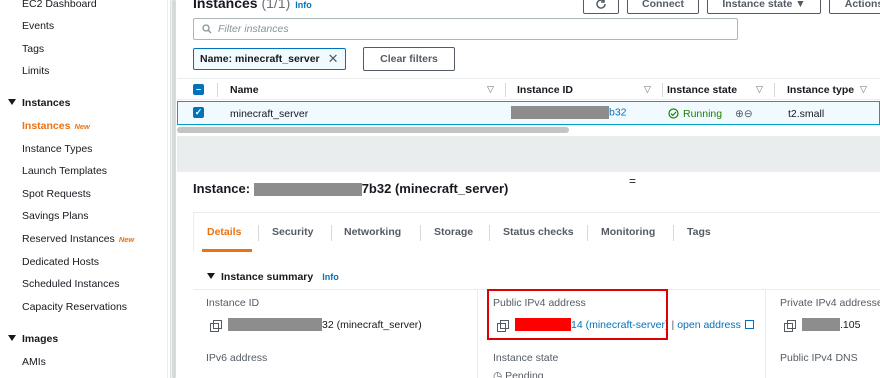 The width and height of the screenshot is (880, 378). I want to click on filter-token: Name: minecraft_server ✕, so click(269, 59).